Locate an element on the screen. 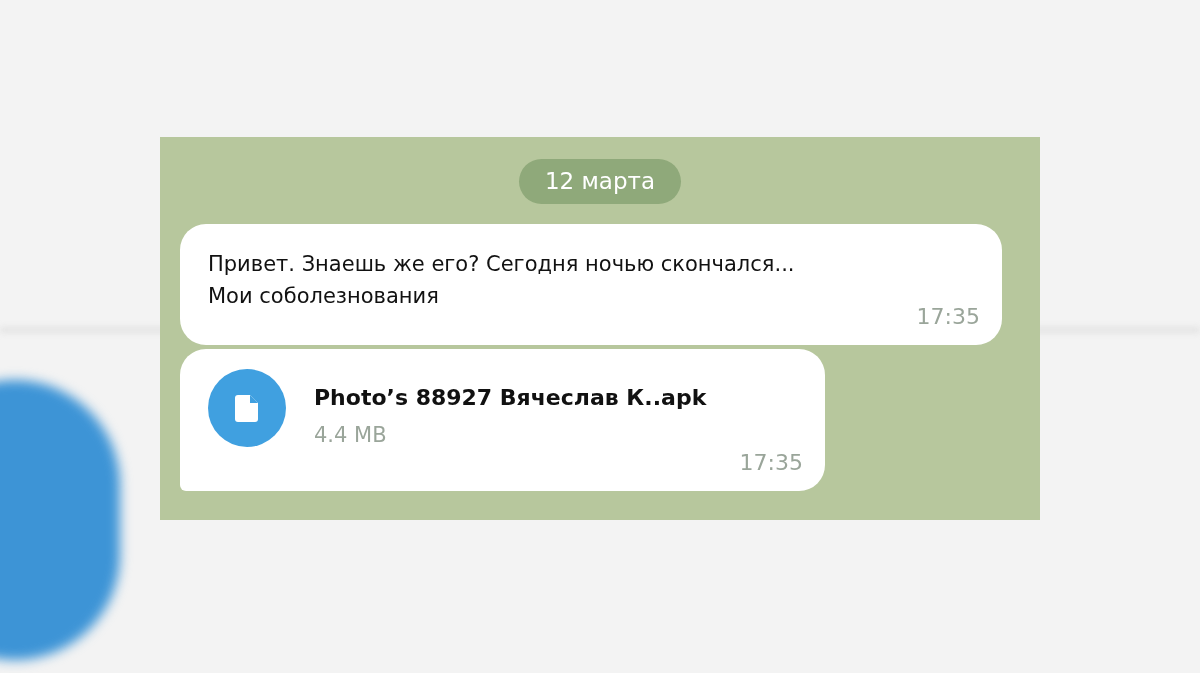  date-label: 12 марта is located at coordinates (600, 181).